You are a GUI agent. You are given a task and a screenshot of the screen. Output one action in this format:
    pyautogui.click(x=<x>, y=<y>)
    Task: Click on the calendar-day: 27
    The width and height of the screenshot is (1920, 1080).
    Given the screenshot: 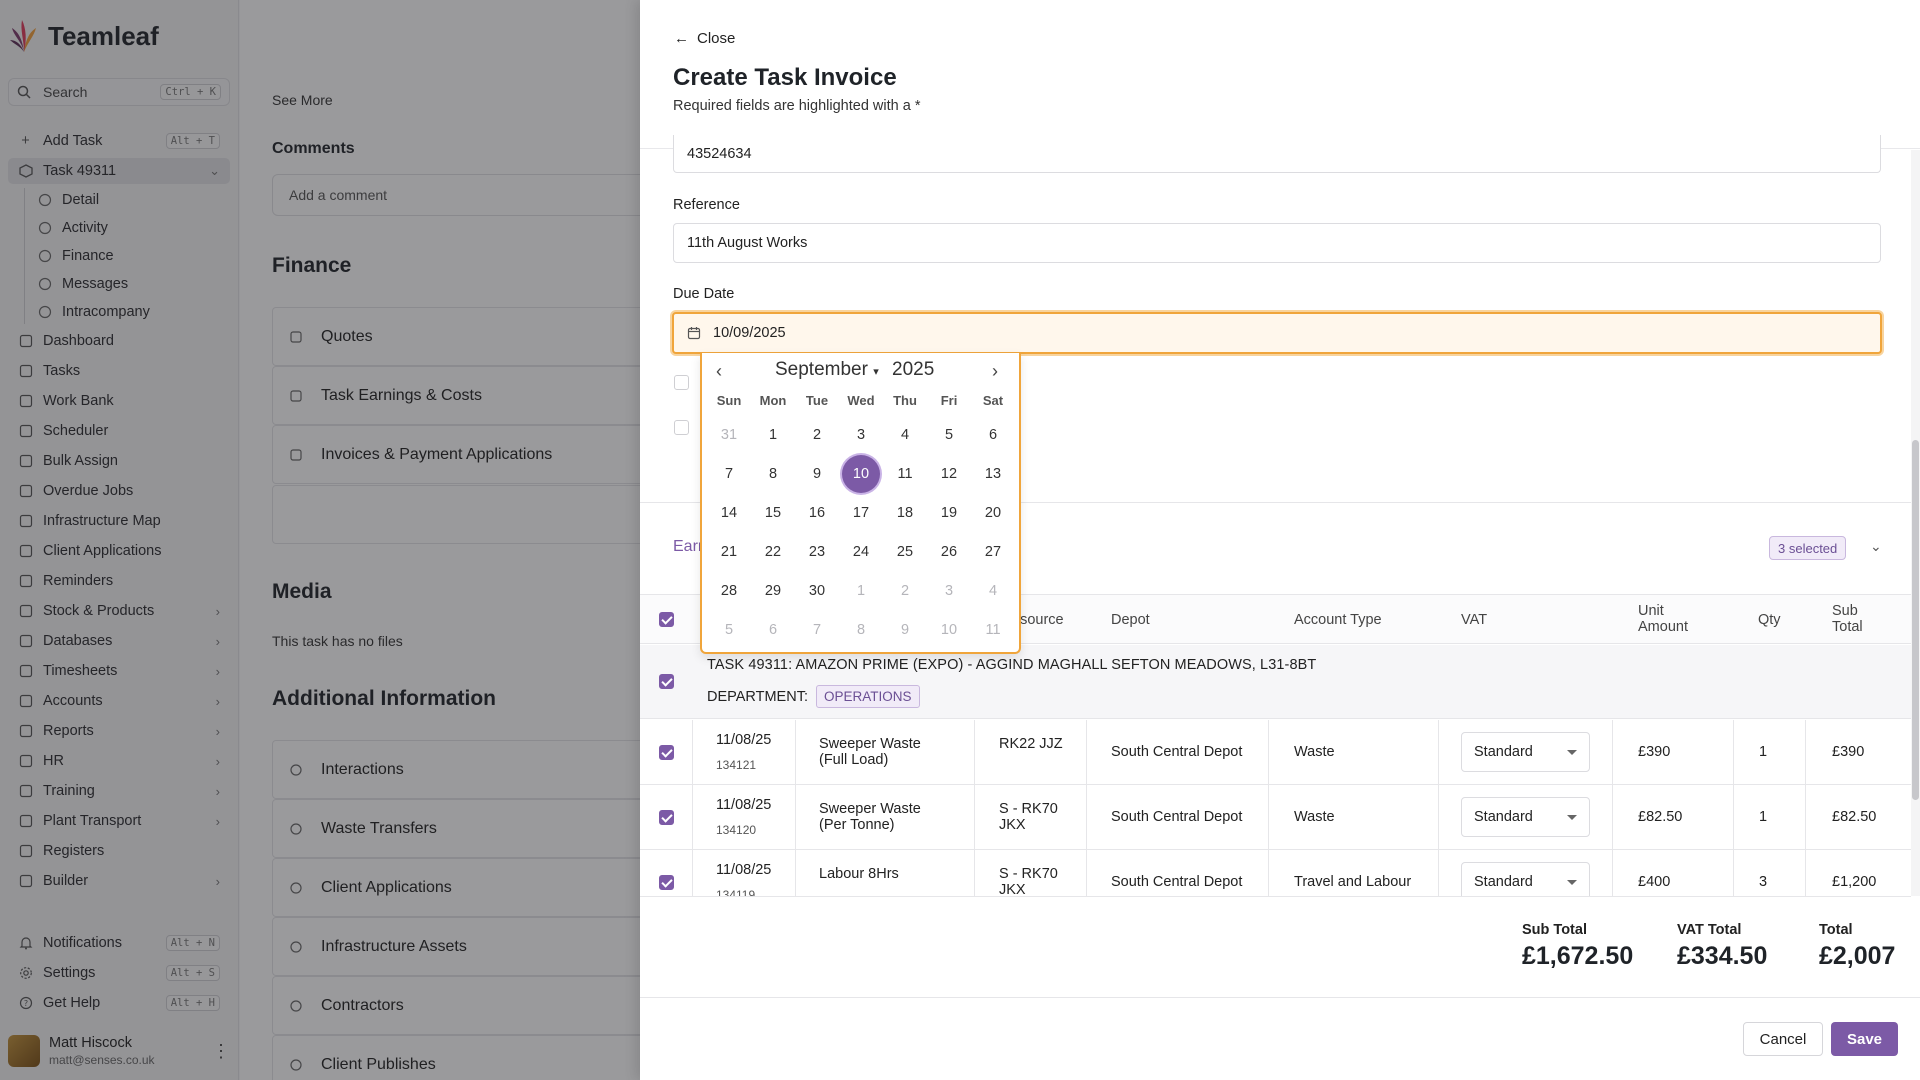 What is the action you would take?
    pyautogui.click(x=993, y=552)
    